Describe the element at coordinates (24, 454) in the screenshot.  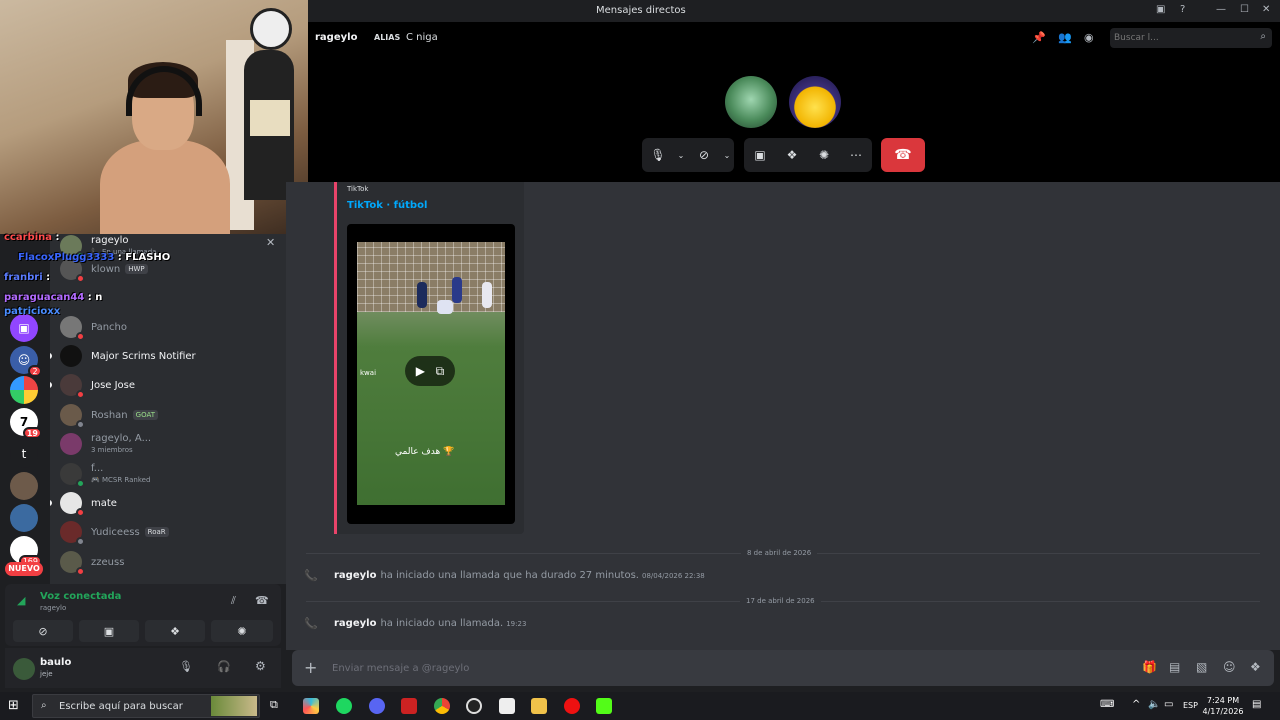
I see `server-icon: t` at that location.